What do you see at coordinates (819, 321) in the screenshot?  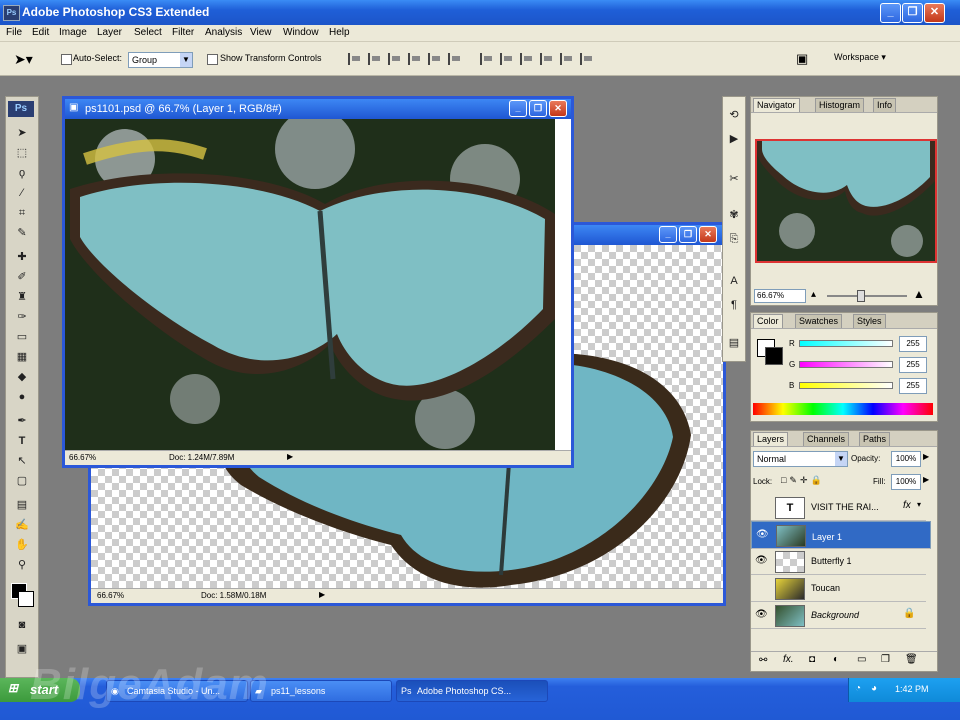 I see `tab-swatches: Swatches` at bounding box center [819, 321].